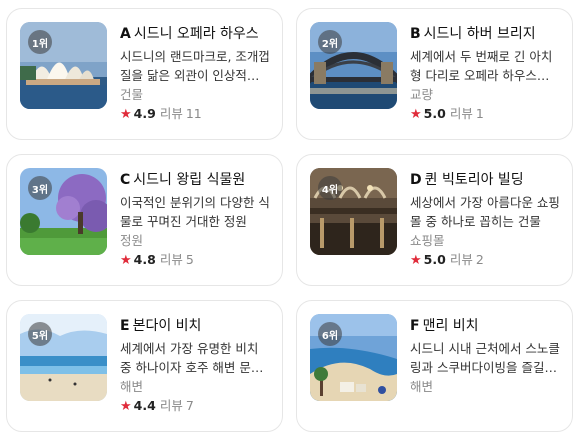  I want to click on rank-badge: 6위, so click(330, 334).